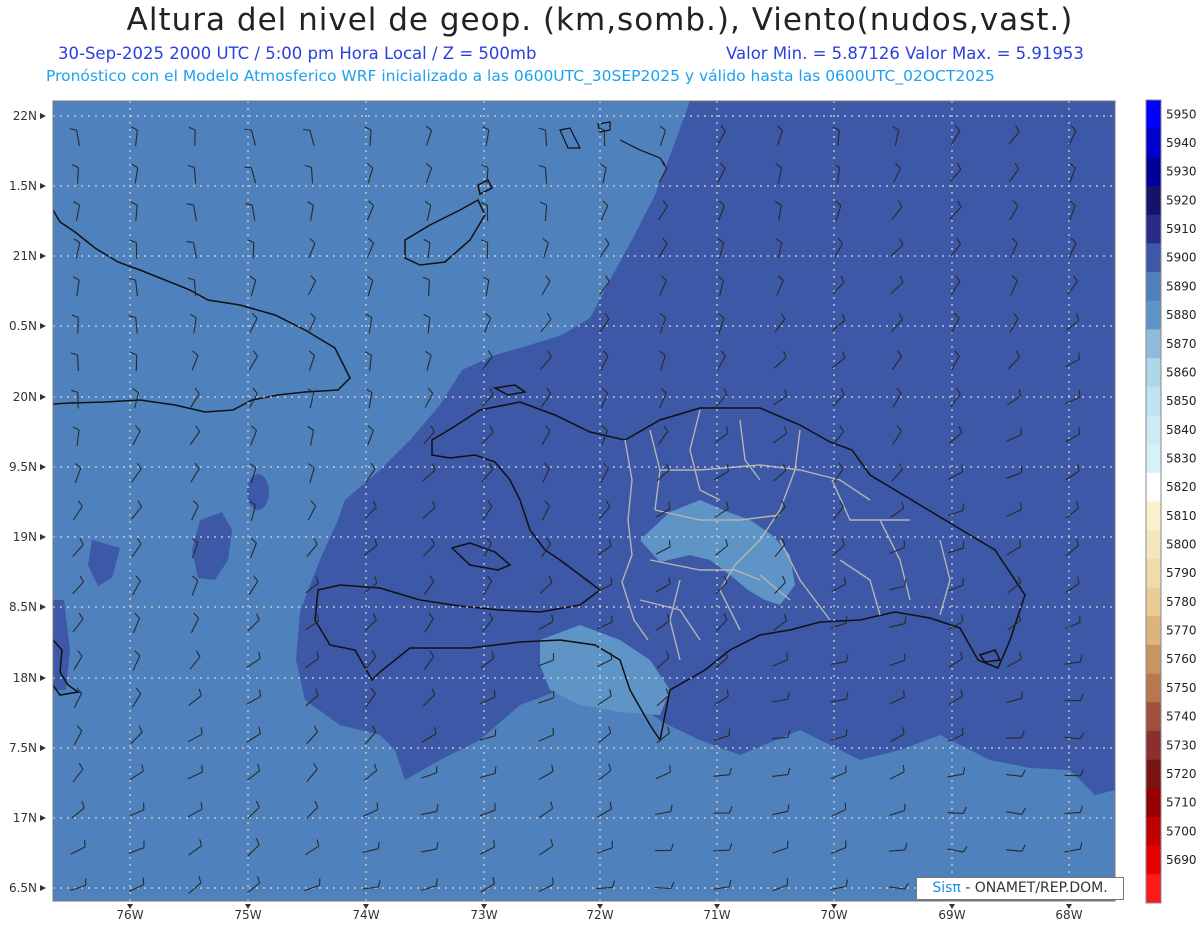 Image resolution: width=1200 pixels, height=927 pixels. I want to click on legend-label: 5870, so click(1181, 344).